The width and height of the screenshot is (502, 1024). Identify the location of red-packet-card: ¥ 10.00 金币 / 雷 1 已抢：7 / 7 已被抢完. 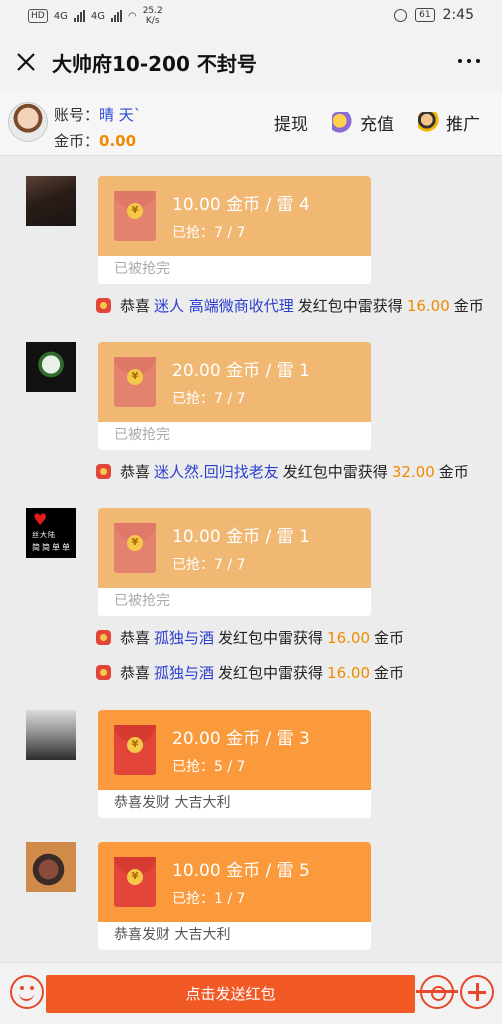
(234, 562).